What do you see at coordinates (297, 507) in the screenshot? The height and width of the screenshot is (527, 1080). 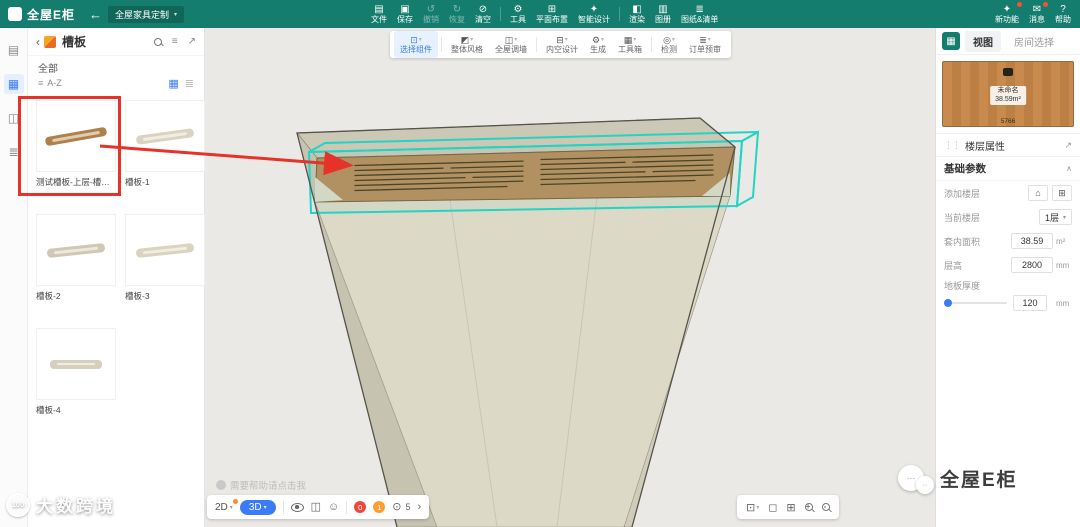 I see `visibility-icon` at bounding box center [297, 507].